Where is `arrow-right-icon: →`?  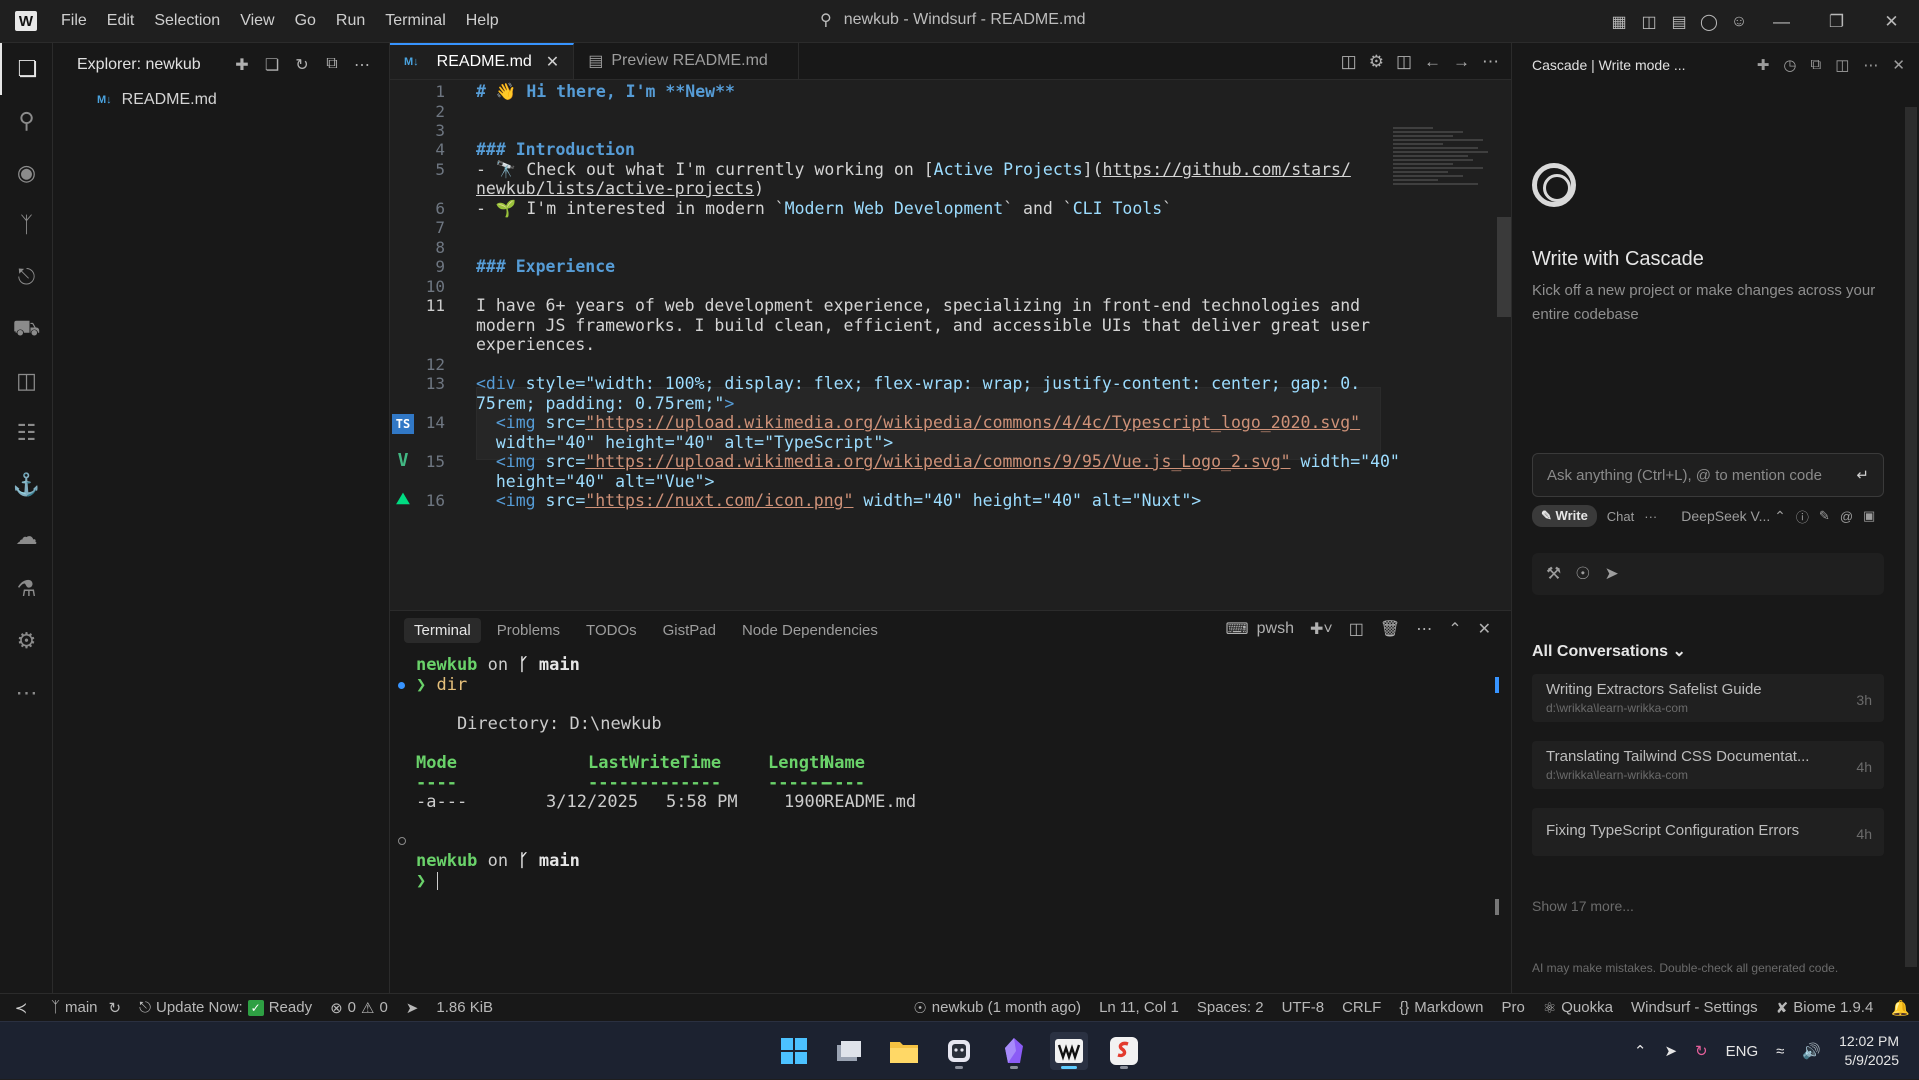
arrow-right-icon: → is located at coordinates (1461, 62).